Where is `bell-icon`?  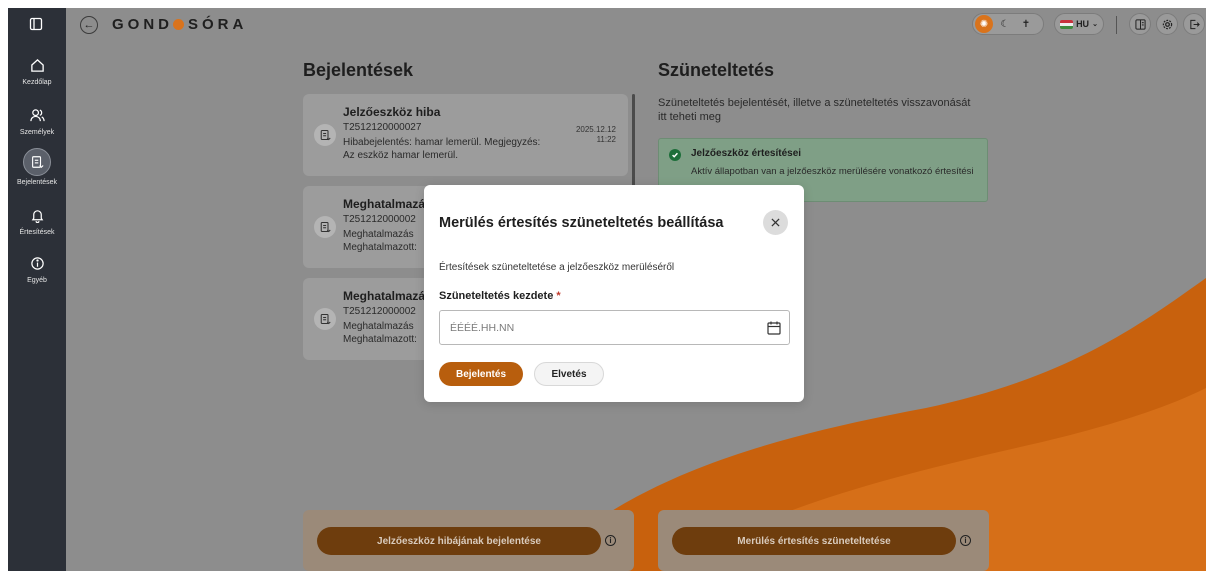 bell-icon is located at coordinates (37, 215).